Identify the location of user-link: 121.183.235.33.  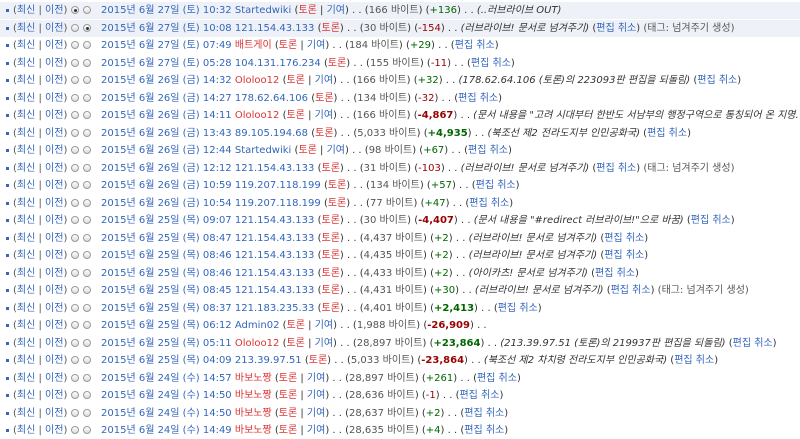
(275, 308).